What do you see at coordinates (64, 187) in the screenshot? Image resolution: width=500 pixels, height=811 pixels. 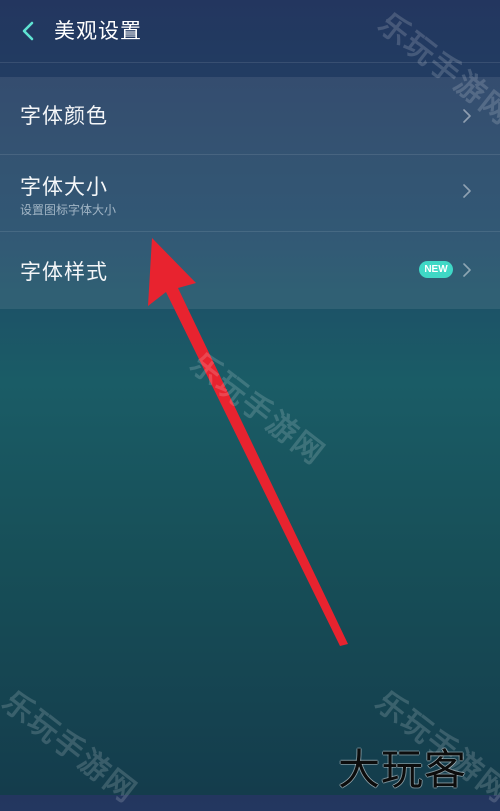 I see `setting-item-label: 字体大小` at bounding box center [64, 187].